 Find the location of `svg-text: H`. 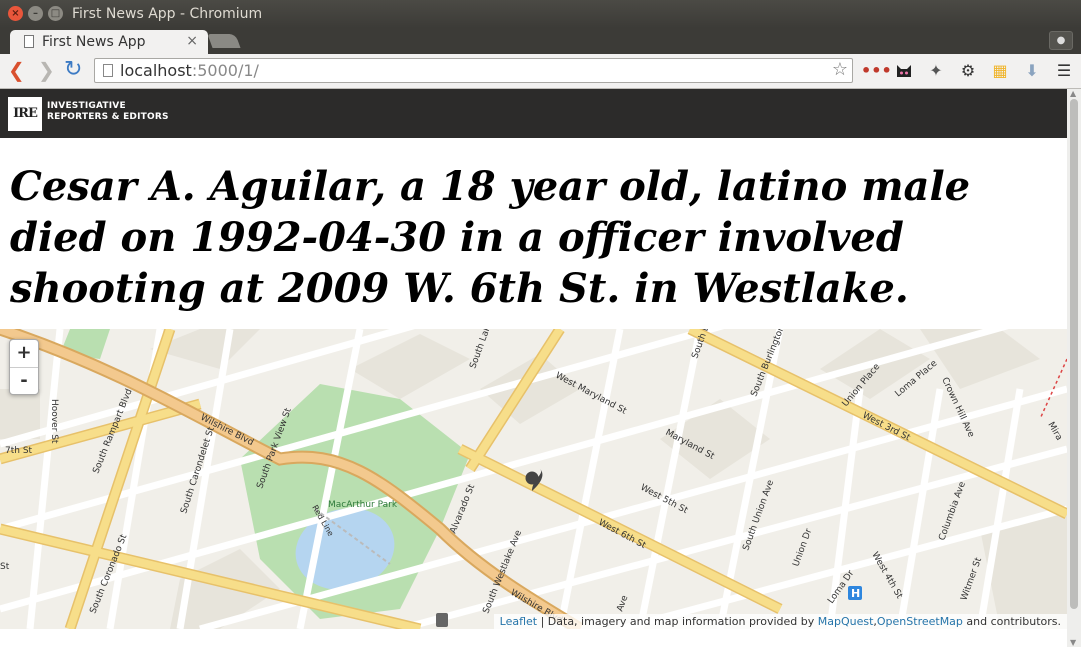

svg-text: H is located at coordinates (855, 593).